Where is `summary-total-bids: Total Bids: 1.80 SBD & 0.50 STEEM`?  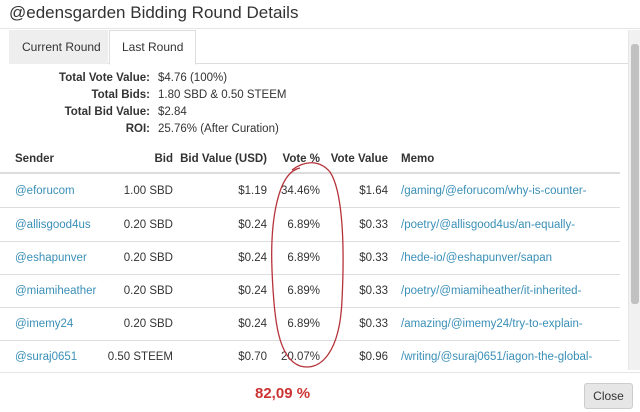
summary-total-bids: Total Bids: 1.80 SBD & 0.50 STEEM is located at coordinates (320, 97).